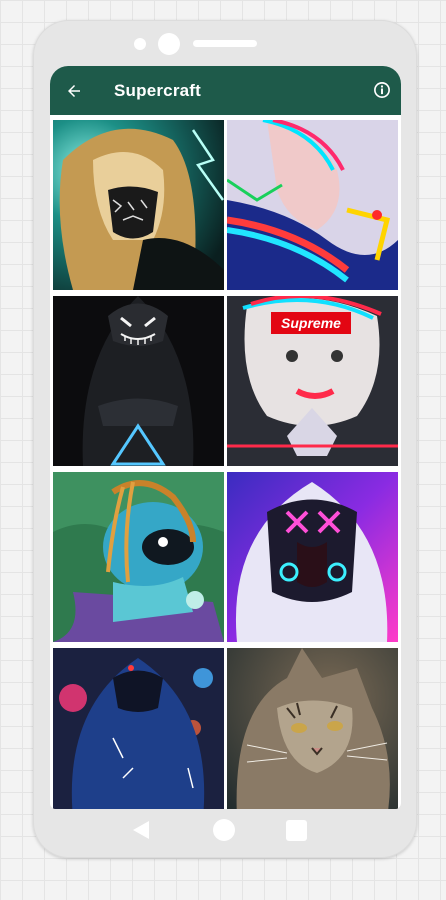  I want to click on back-button, so click(74, 90).